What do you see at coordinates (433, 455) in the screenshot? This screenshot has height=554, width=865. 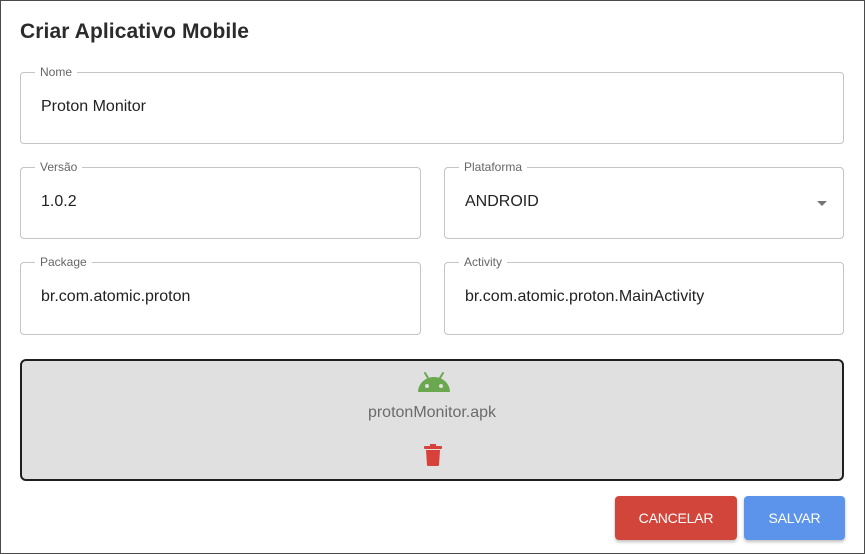 I see `trash-icon` at bounding box center [433, 455].